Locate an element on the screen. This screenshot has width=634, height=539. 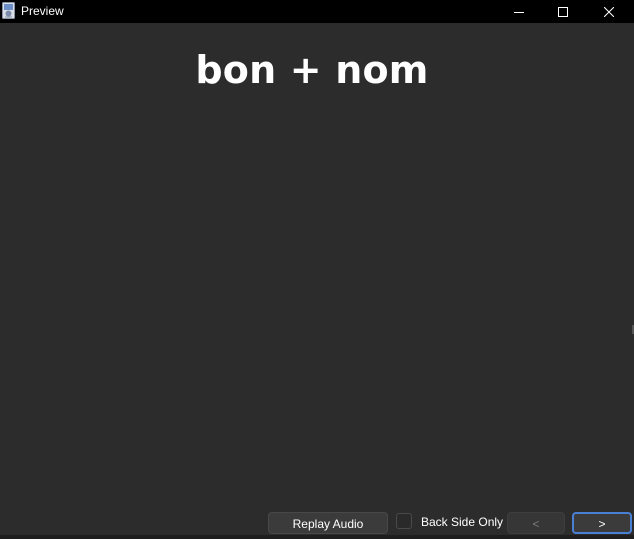
maximize-button is located at coordinates (563, 11).